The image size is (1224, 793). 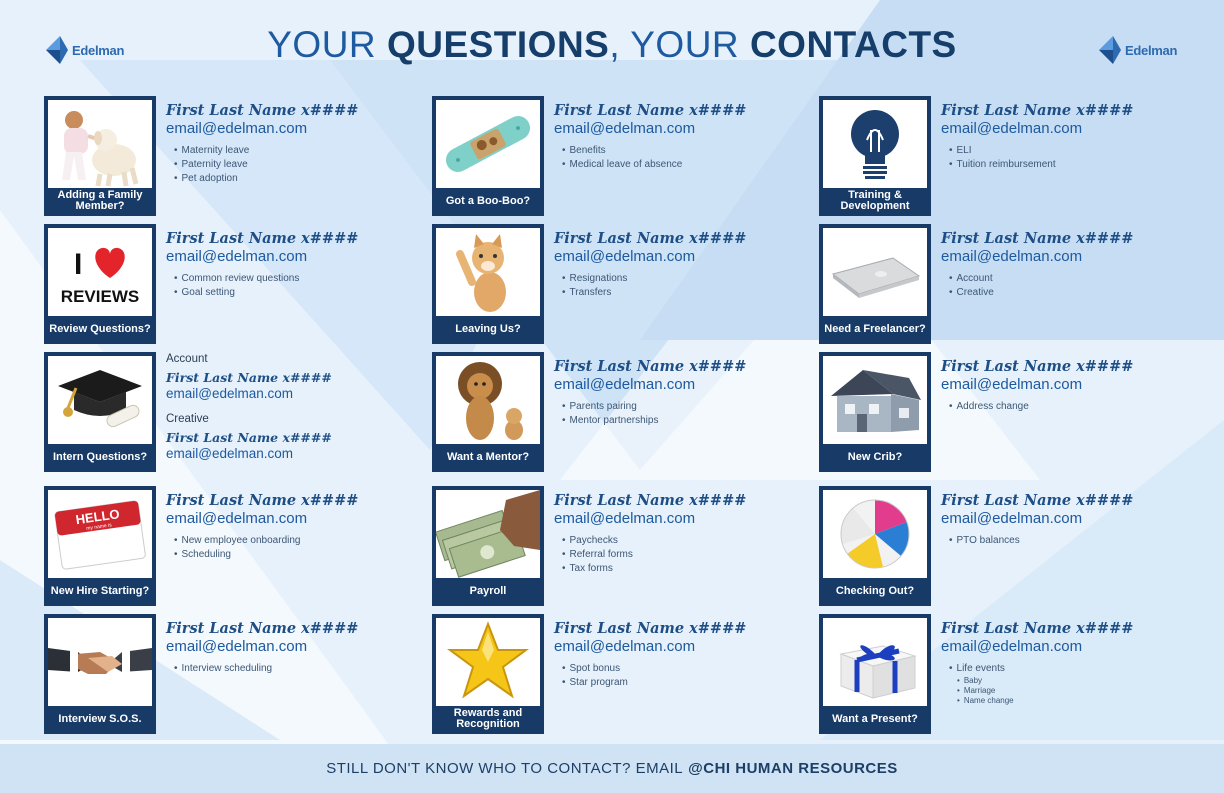 I want to click on footer-text: STILL DON'T KNOW WHO TO CONTACT? EMAIL, so click(x=505, y=768).